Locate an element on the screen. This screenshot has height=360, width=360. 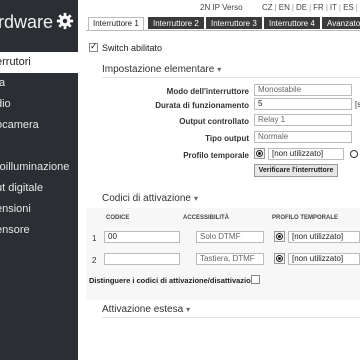
output-select: Relay 1 is located at coordinates (303, 120).